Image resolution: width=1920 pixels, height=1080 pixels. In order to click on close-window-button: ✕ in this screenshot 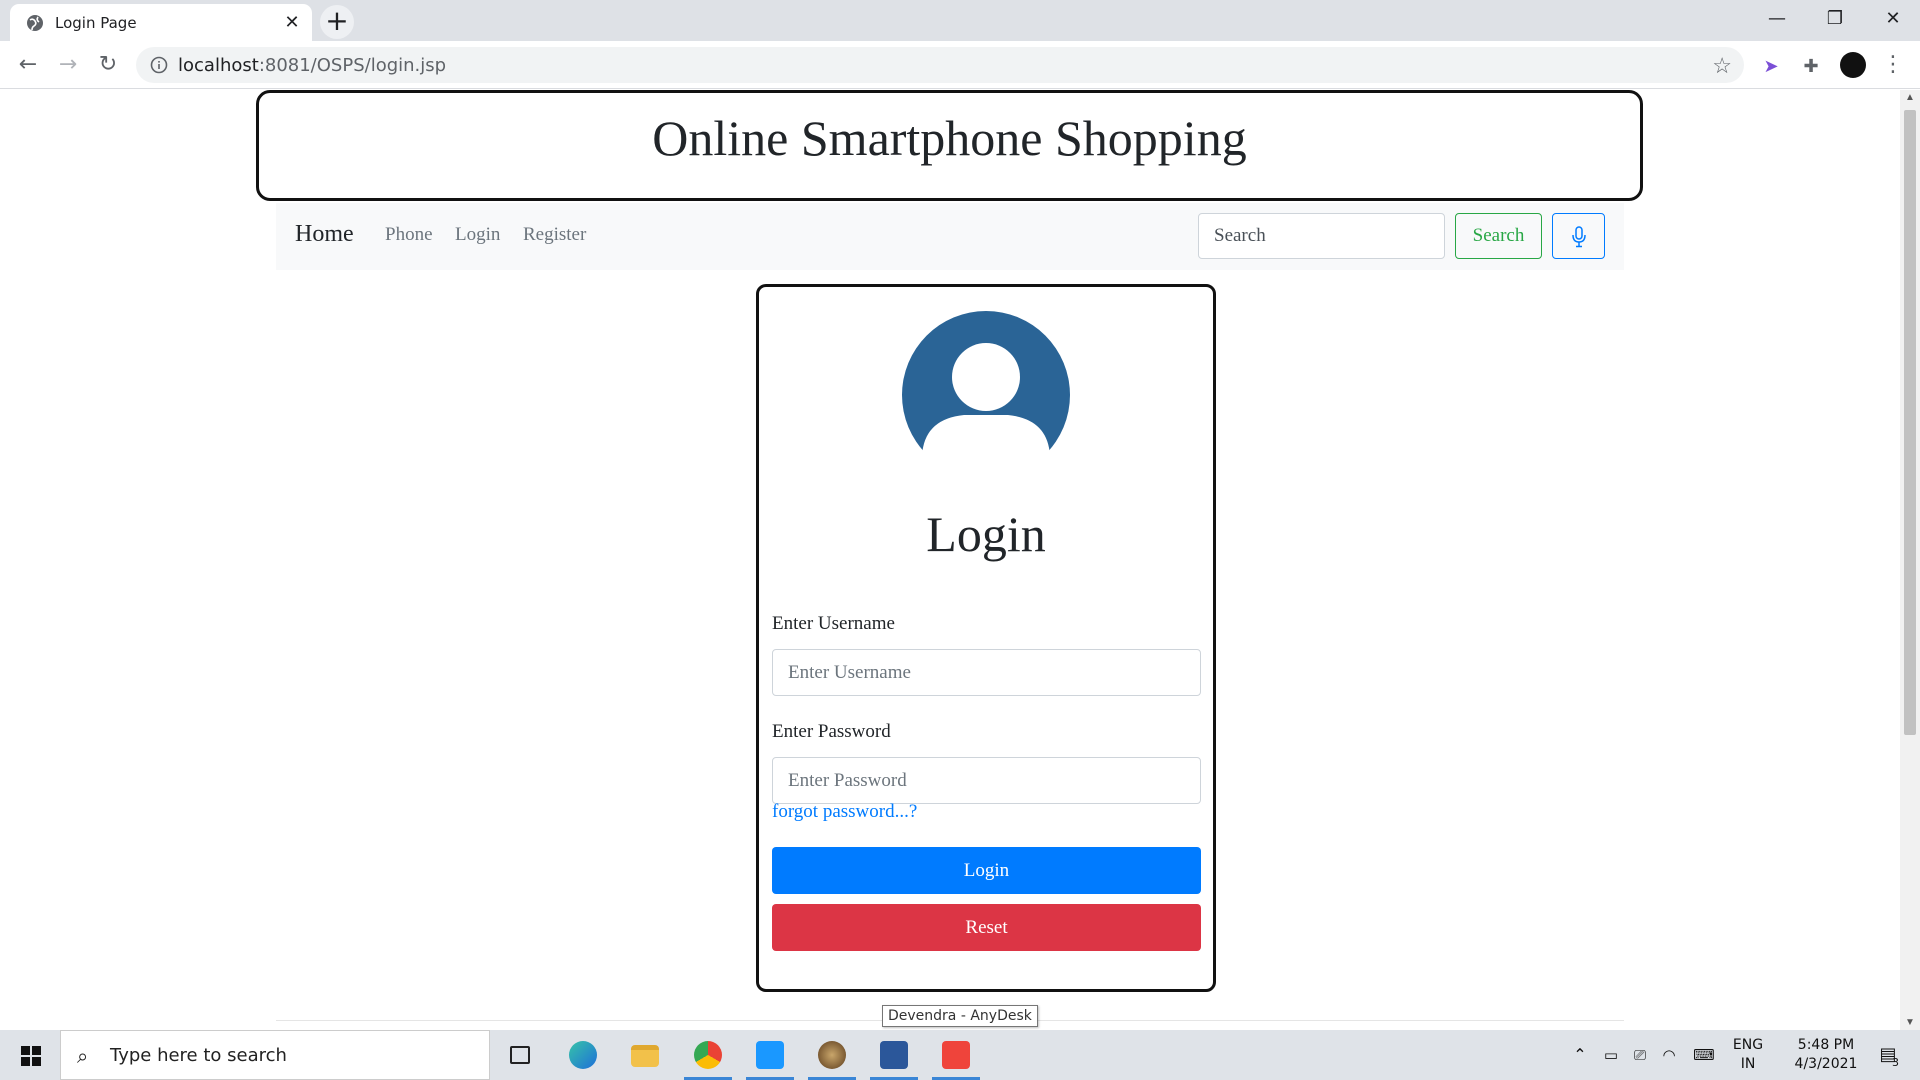, I will do `click(1892, 20)`.